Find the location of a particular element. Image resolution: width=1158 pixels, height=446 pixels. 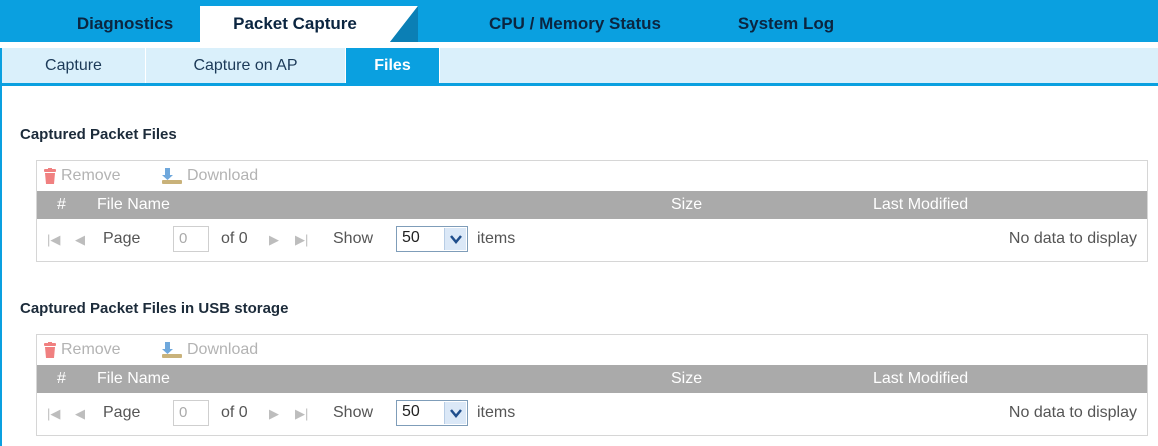

tab-cpu-memory-status: CPU / Memory Status is located at coordinates (575, 24).